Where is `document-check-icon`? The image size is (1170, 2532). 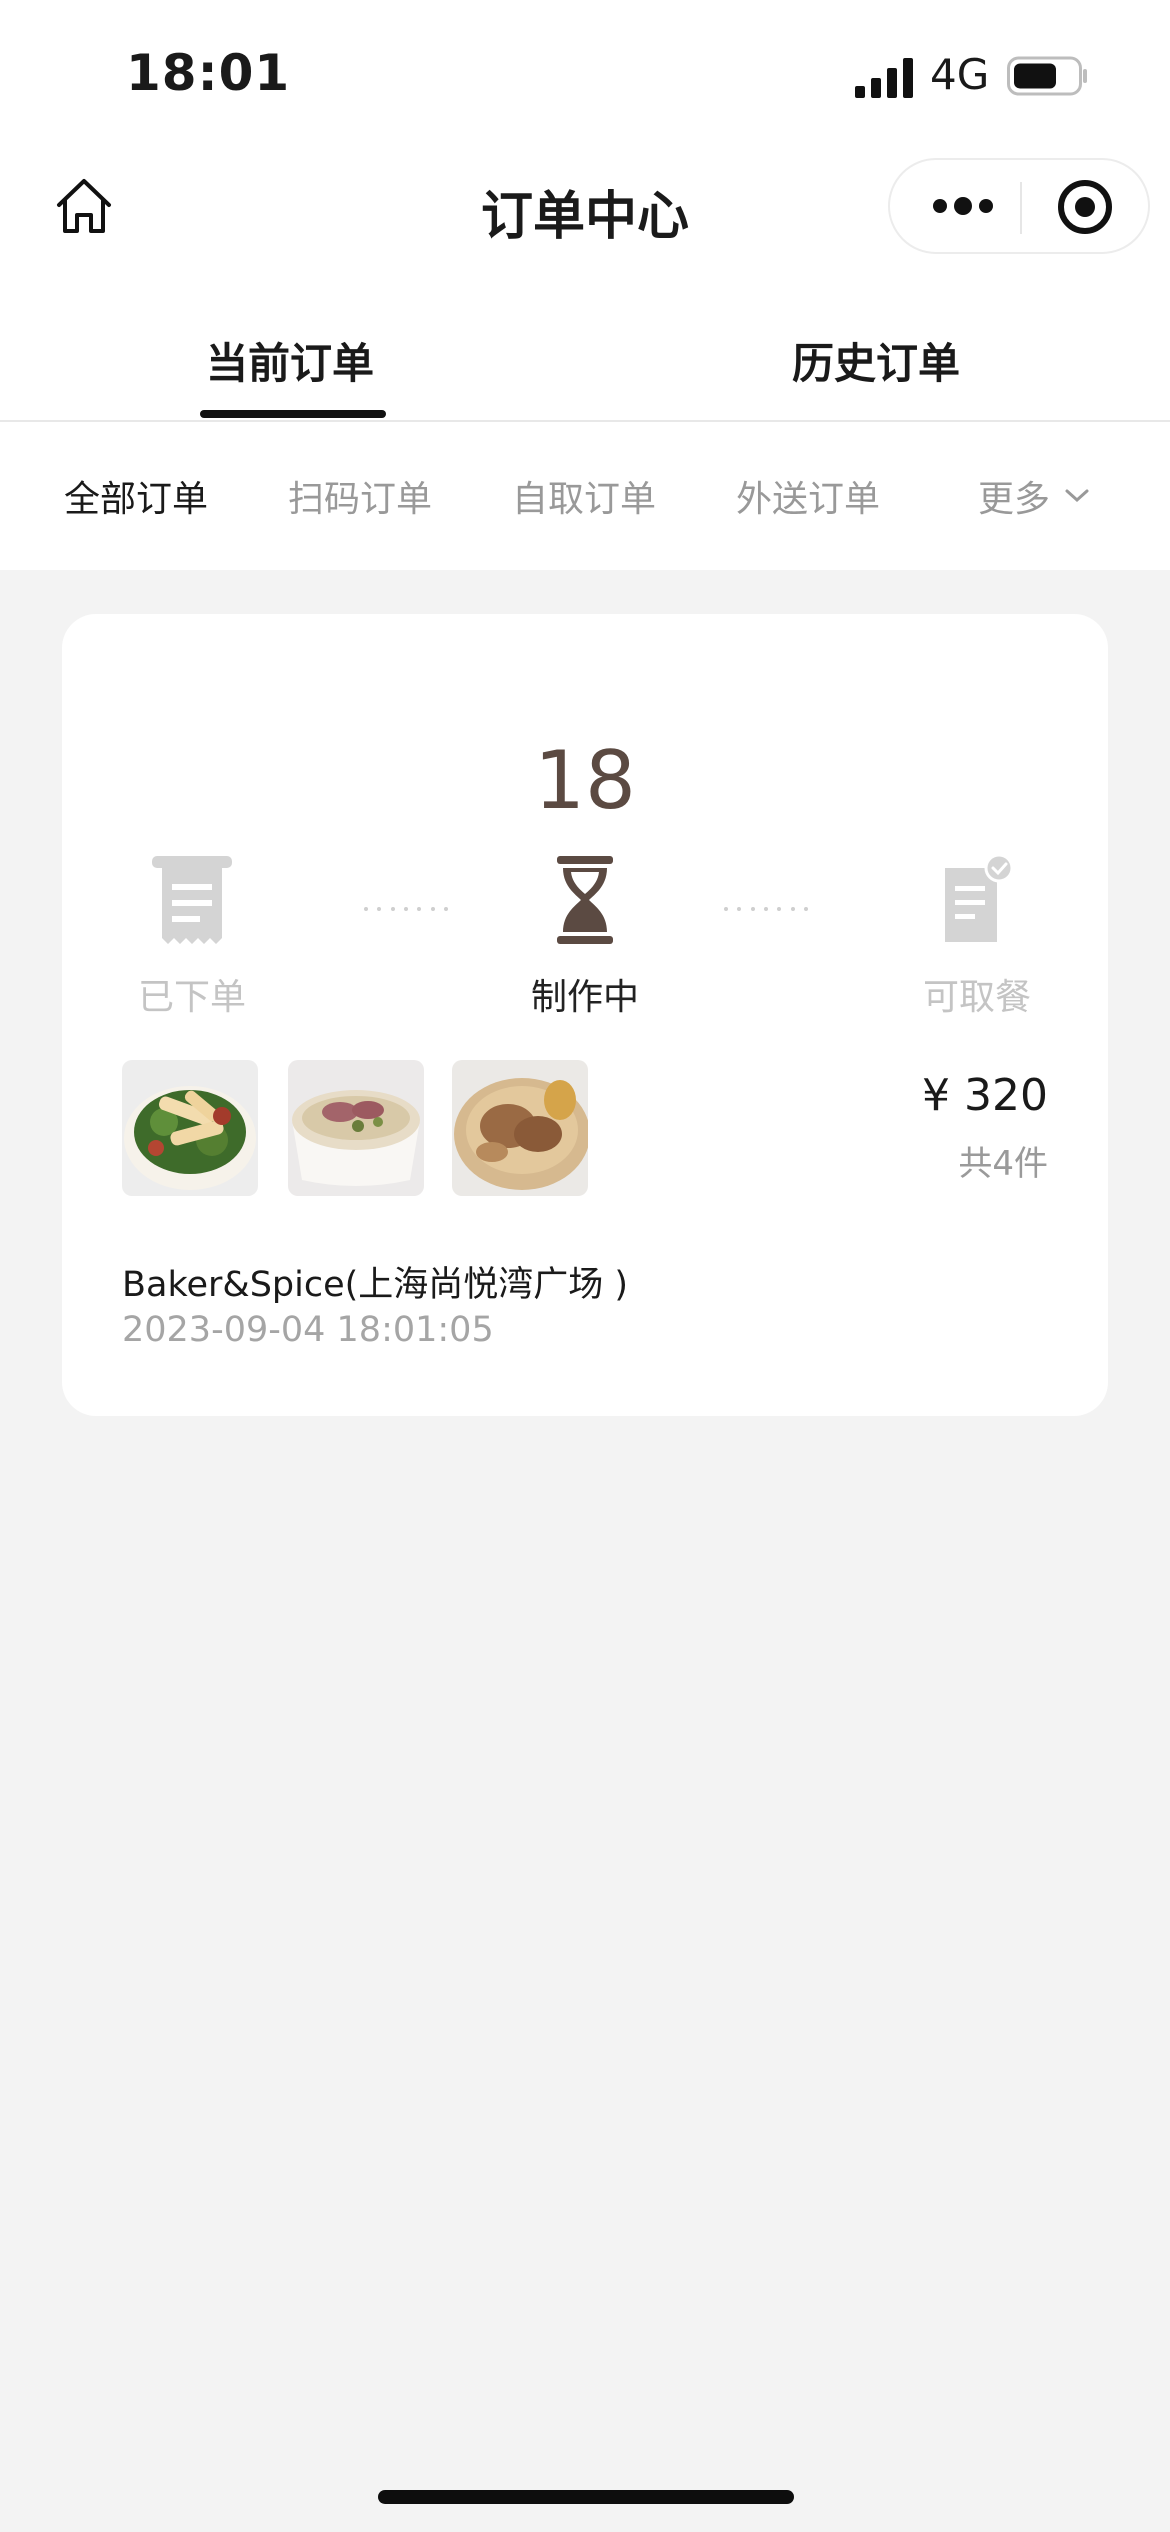 document-check-icon is located at coordinates (979, 898).